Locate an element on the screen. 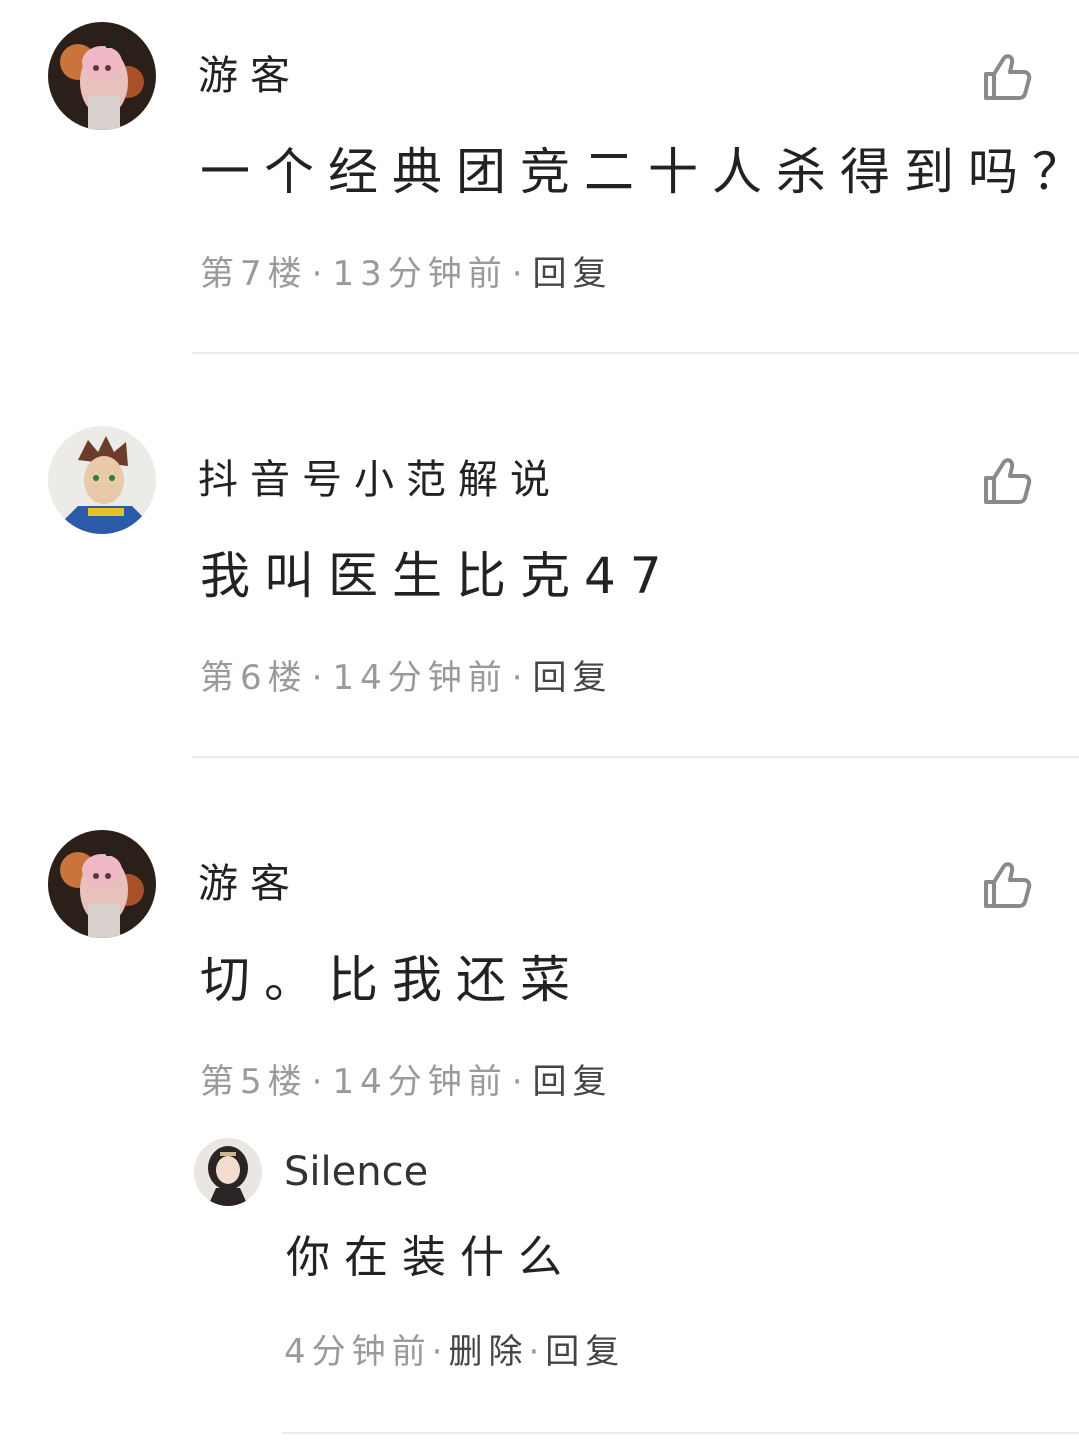  username: Silence is located at coordinates (356, 1172).